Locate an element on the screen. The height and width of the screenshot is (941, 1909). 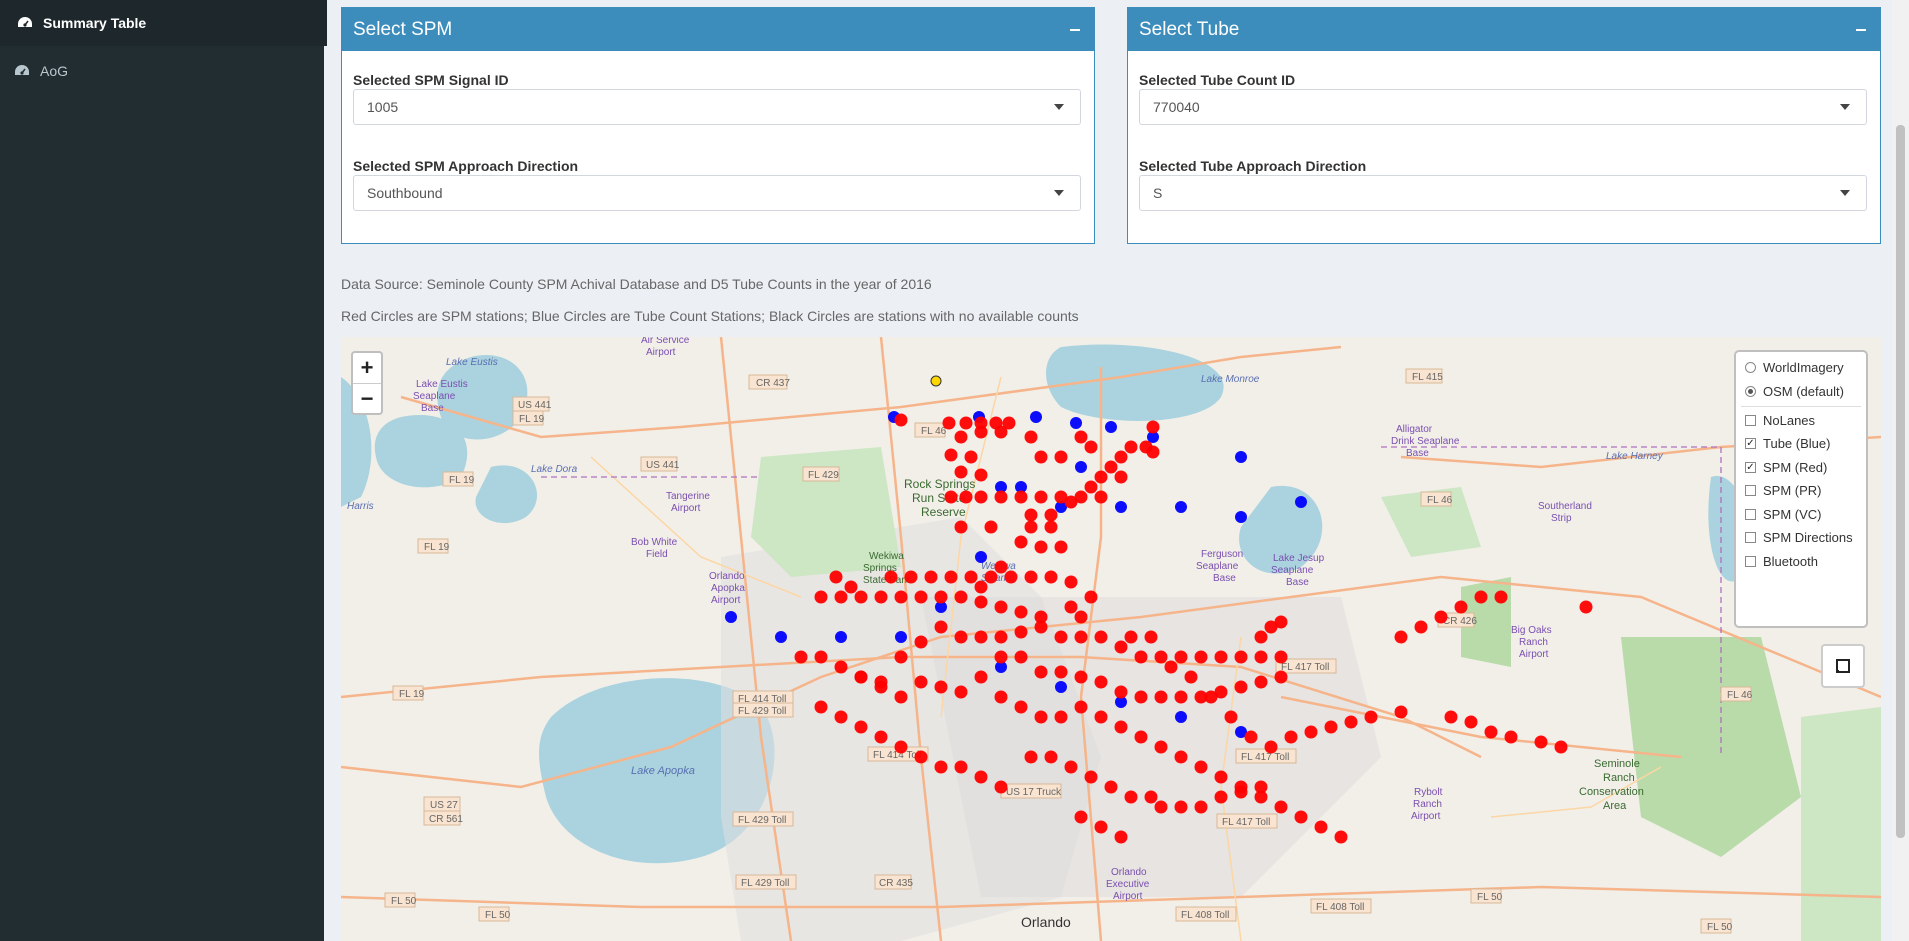
draw-rectangle-button is located at coordinates (1843, 666).